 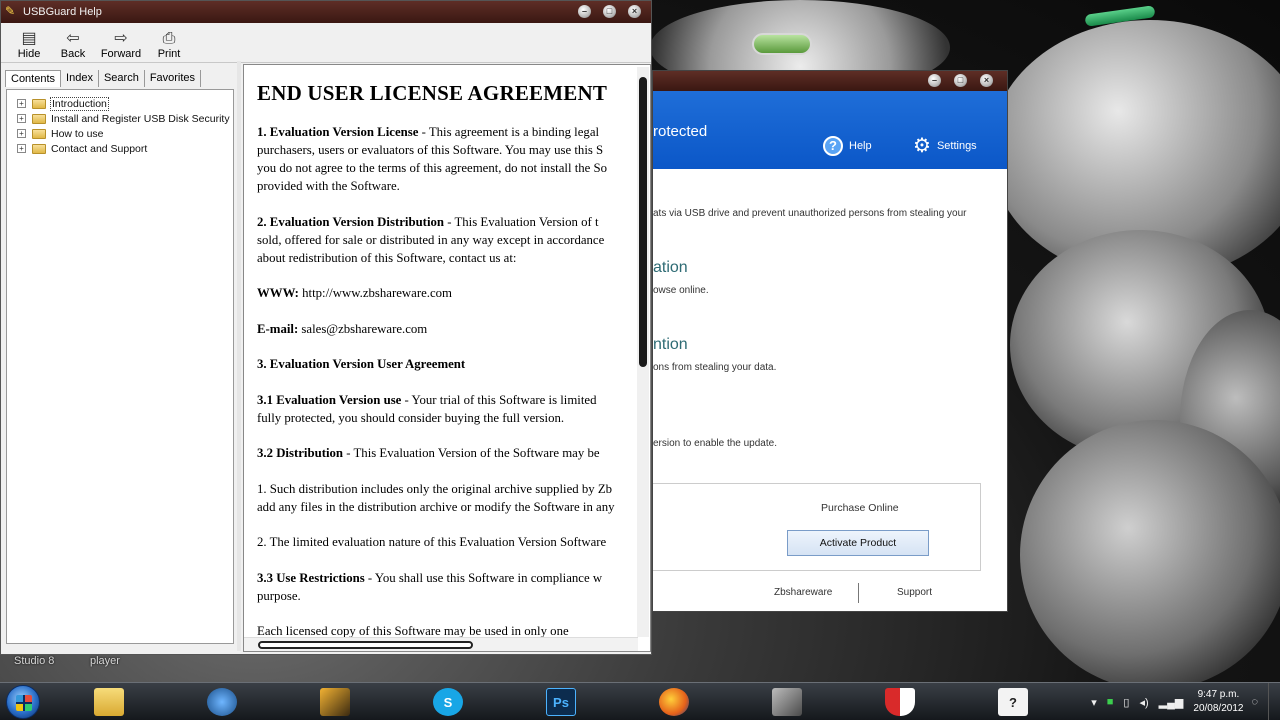 What do you see at coordinates (169, 54) in the screenshot?
I see `print-label: Print` at bounding box center [169, 54].